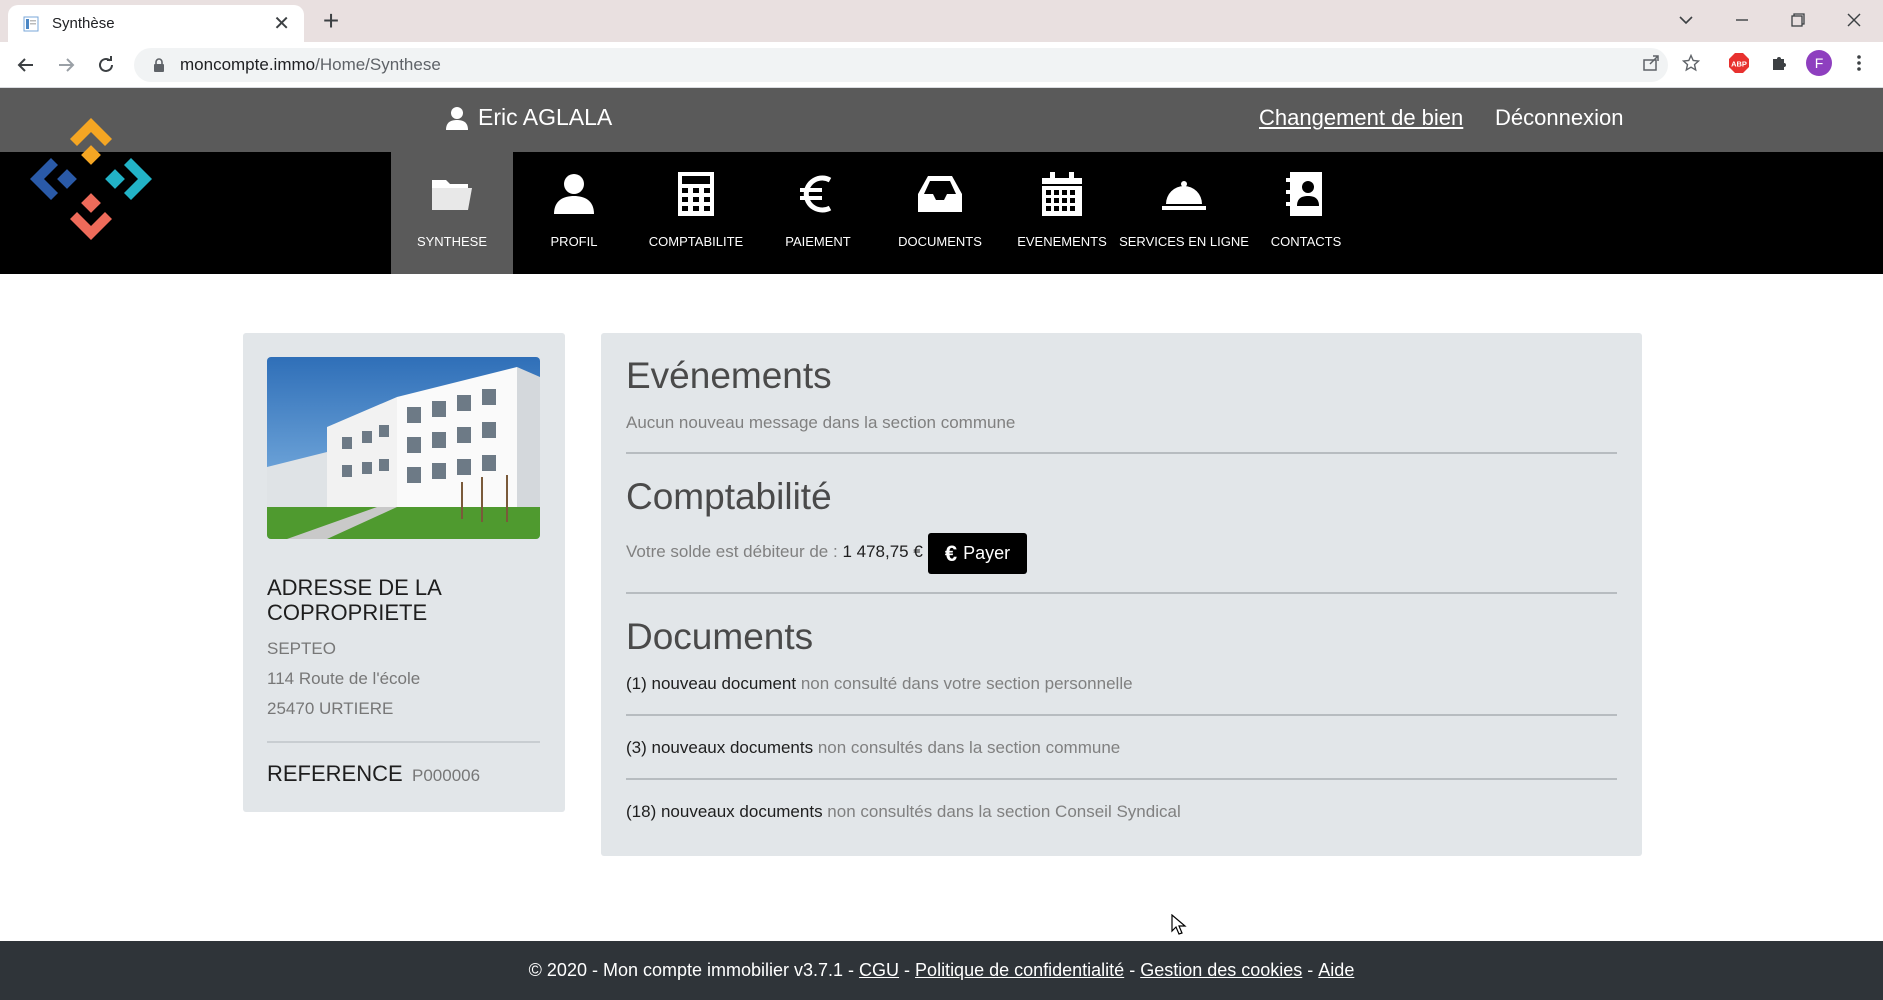 Image resolution: width=1883 pixels, height=1000 pixels. I want to click on folder-icon, so click(452, 195).